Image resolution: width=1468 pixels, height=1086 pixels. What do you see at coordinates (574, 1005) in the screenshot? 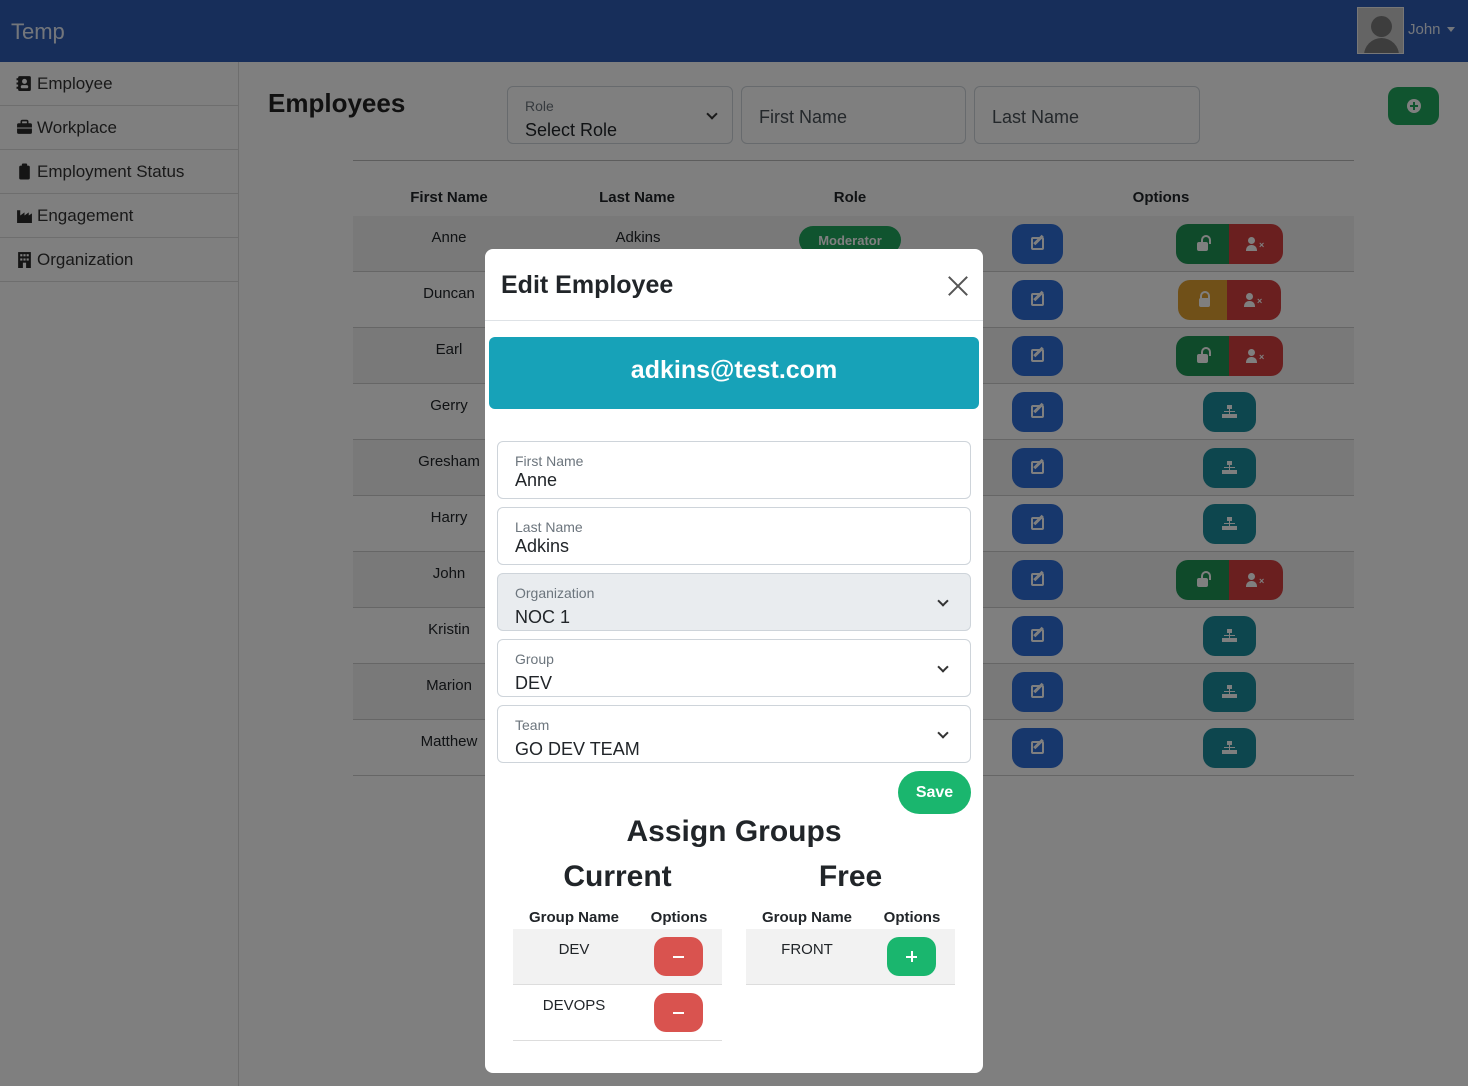
I see `group-name: DEVOPS` at bounding box center [574, 1005].